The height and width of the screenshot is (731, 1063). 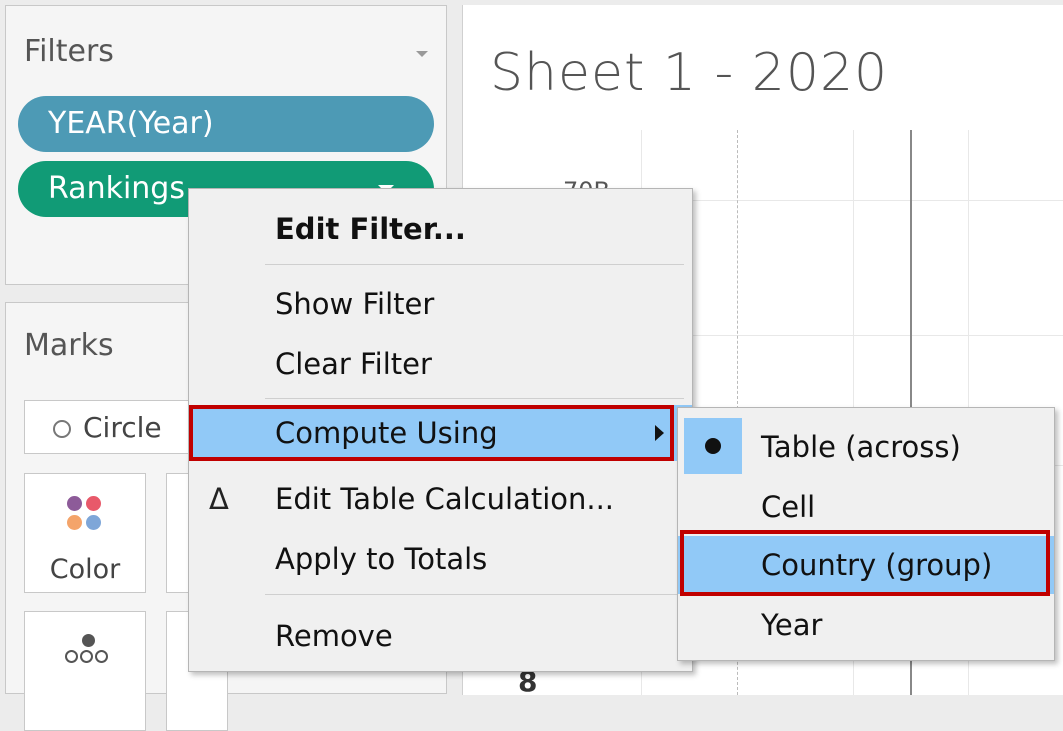 What do you see at coordinates (131, 123) in the screenshot?
I see `year-filter-pill-label: YEAR(Year)` at bounding box center [131, 123].